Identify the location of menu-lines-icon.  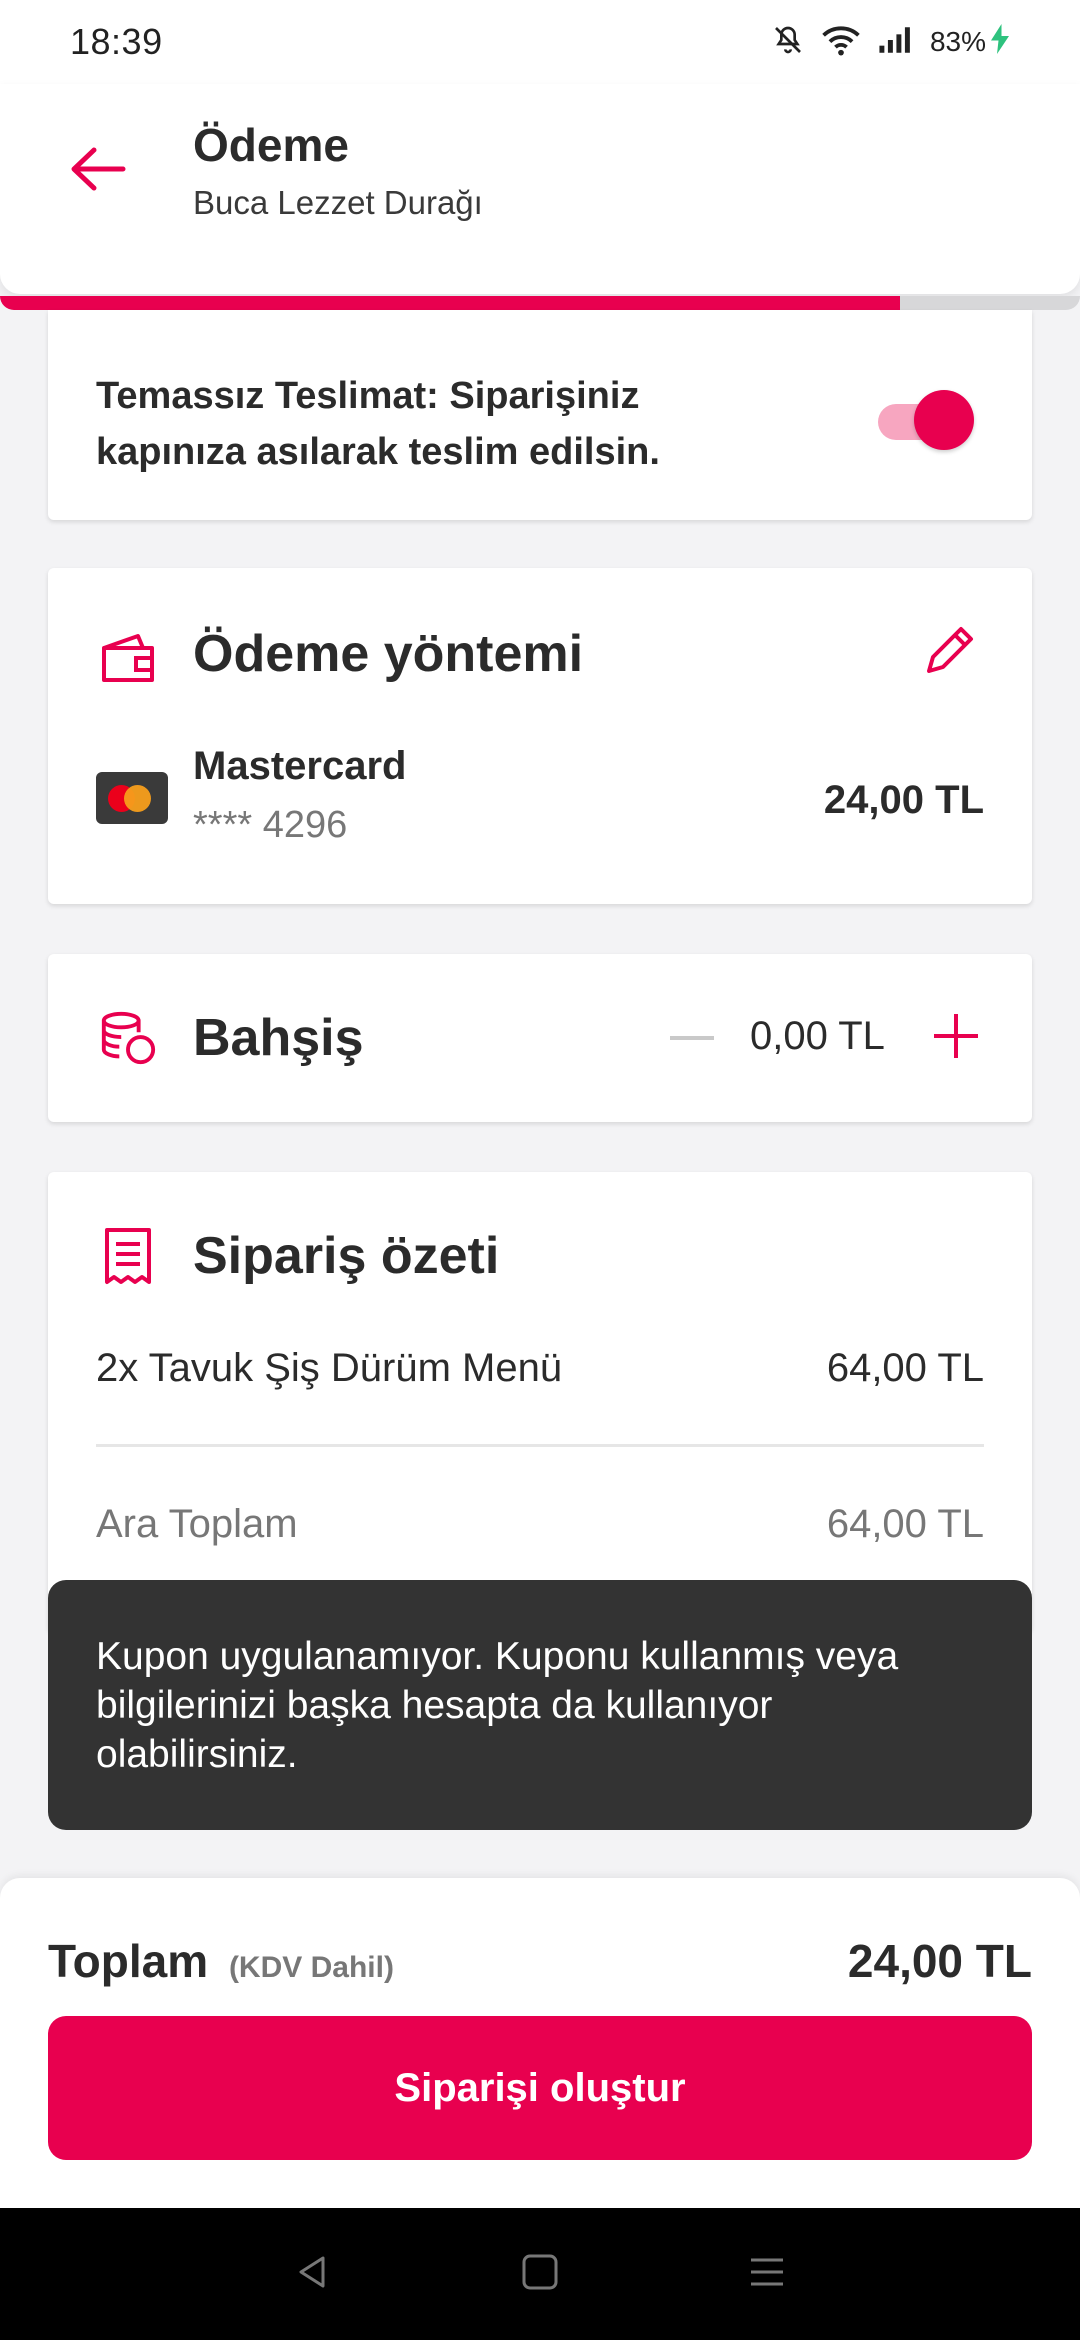
(767, 2274).